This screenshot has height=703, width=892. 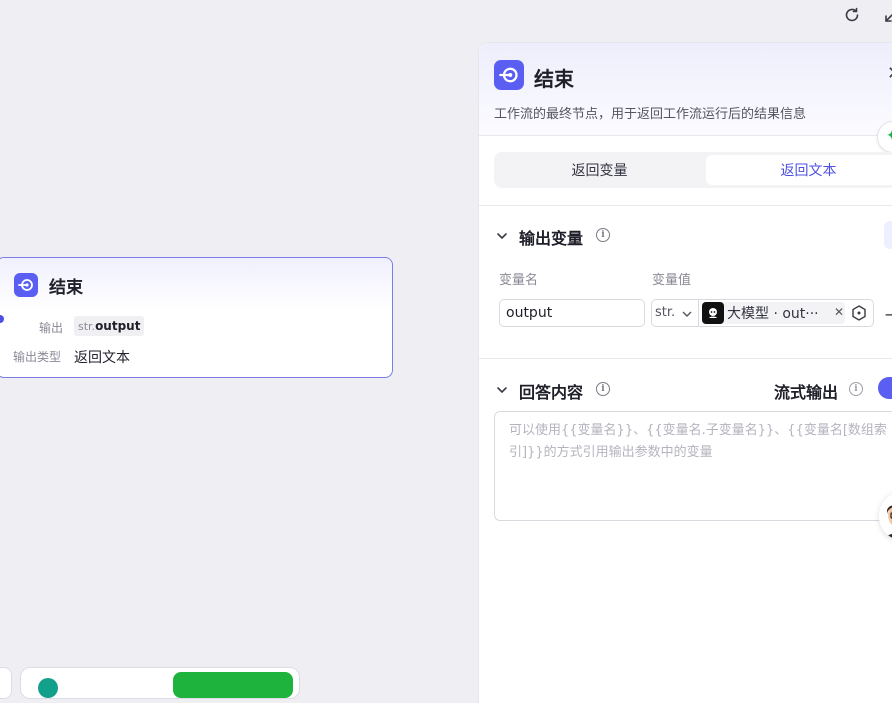 I want to click on tab-return-text: 返回文本, so click(x=799, y=170).